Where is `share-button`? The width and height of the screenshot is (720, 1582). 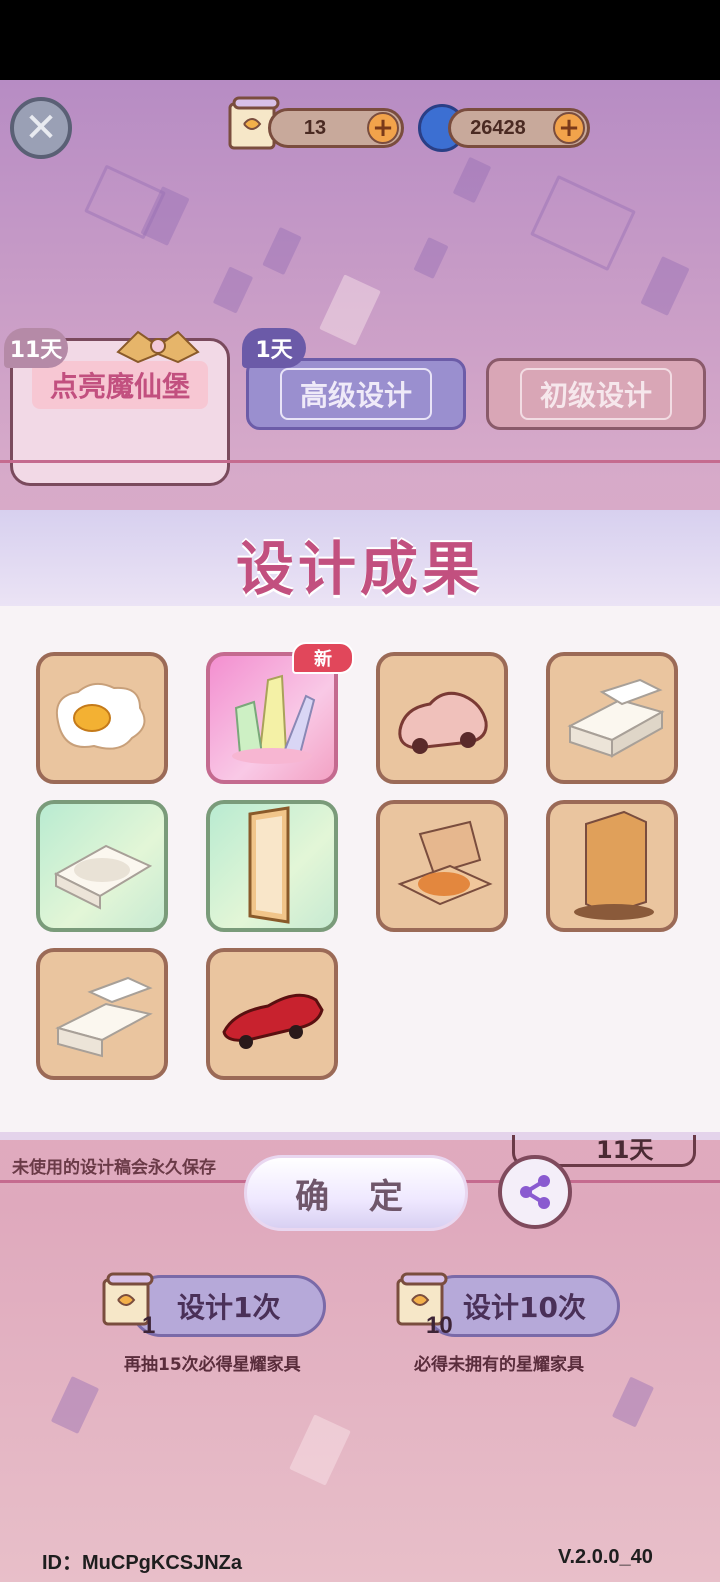 share-button is located at coordinates (535, 1192).